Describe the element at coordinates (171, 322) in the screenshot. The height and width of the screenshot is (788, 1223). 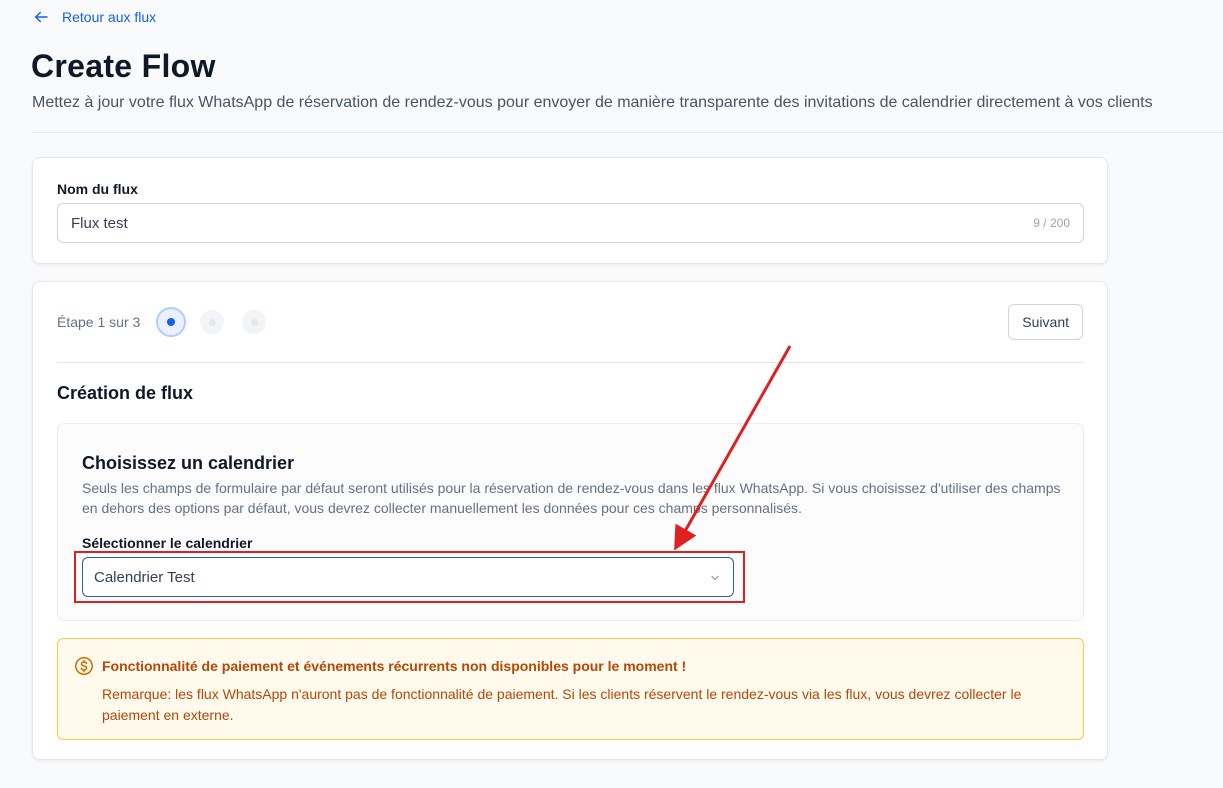
I see `step-1-dot` at that location.